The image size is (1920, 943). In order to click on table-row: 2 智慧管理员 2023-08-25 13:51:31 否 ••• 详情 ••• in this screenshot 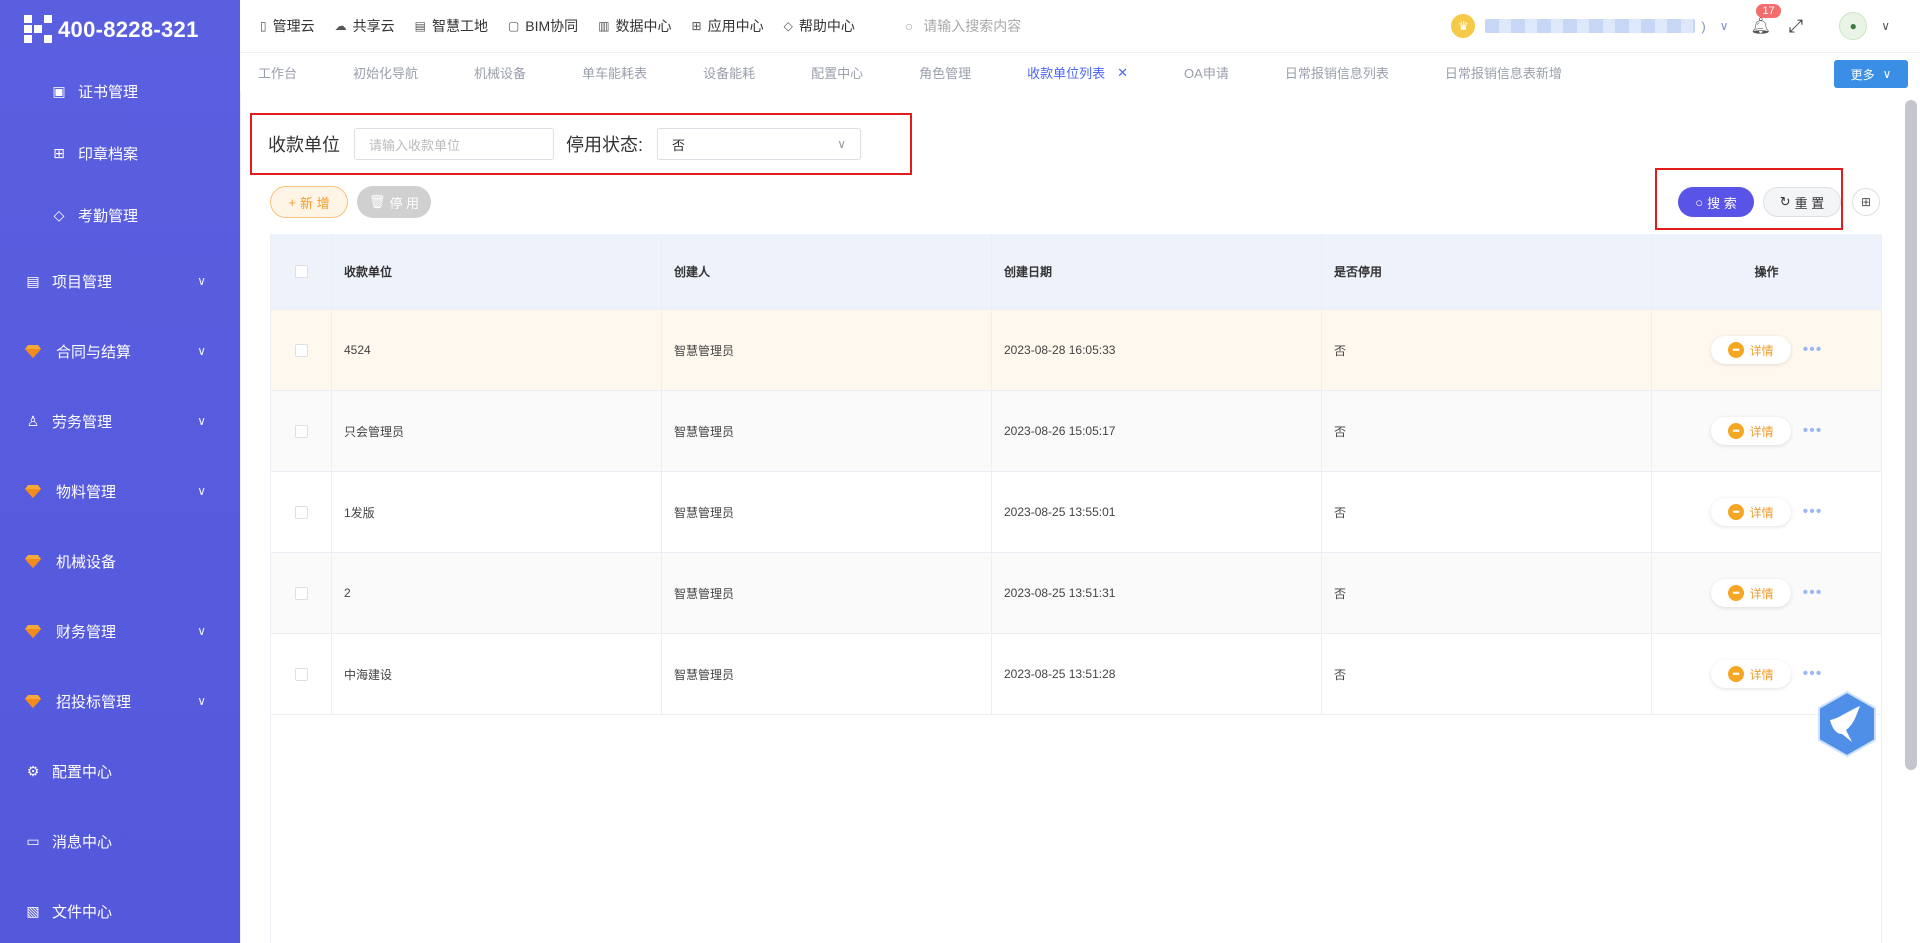, I will do `click(1076, 593)`.